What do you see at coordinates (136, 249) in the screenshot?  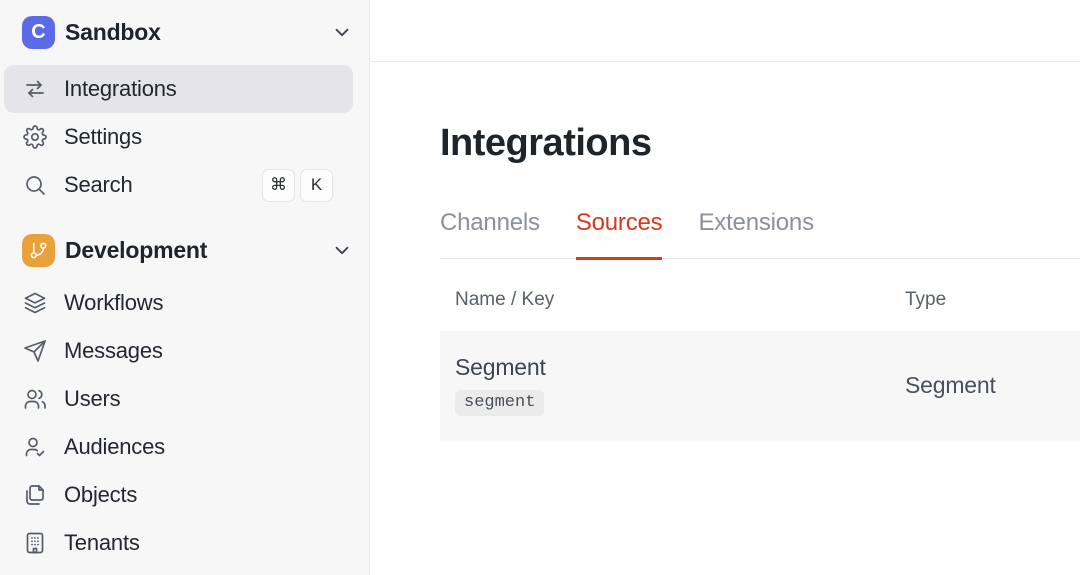 I see `section-label: Development` at bounding box center [136, 249].